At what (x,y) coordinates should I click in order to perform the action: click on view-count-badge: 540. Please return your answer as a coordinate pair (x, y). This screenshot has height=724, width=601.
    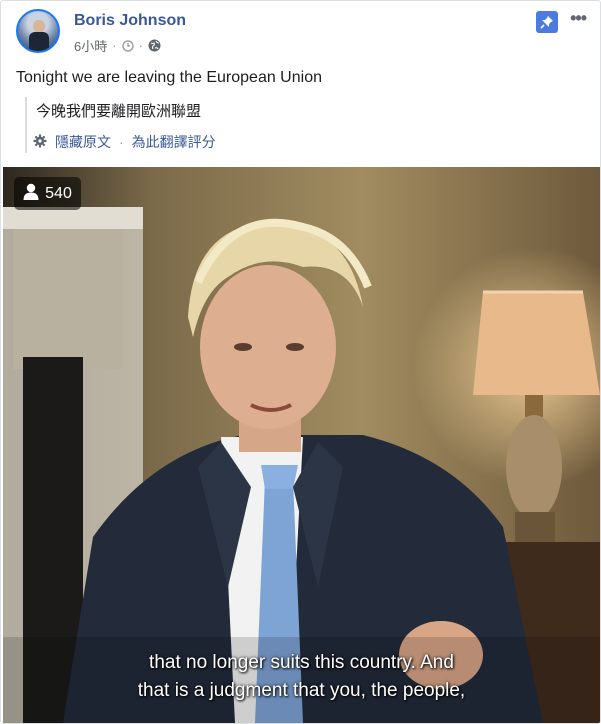
    Looking at the image, I should click on (47, 193).